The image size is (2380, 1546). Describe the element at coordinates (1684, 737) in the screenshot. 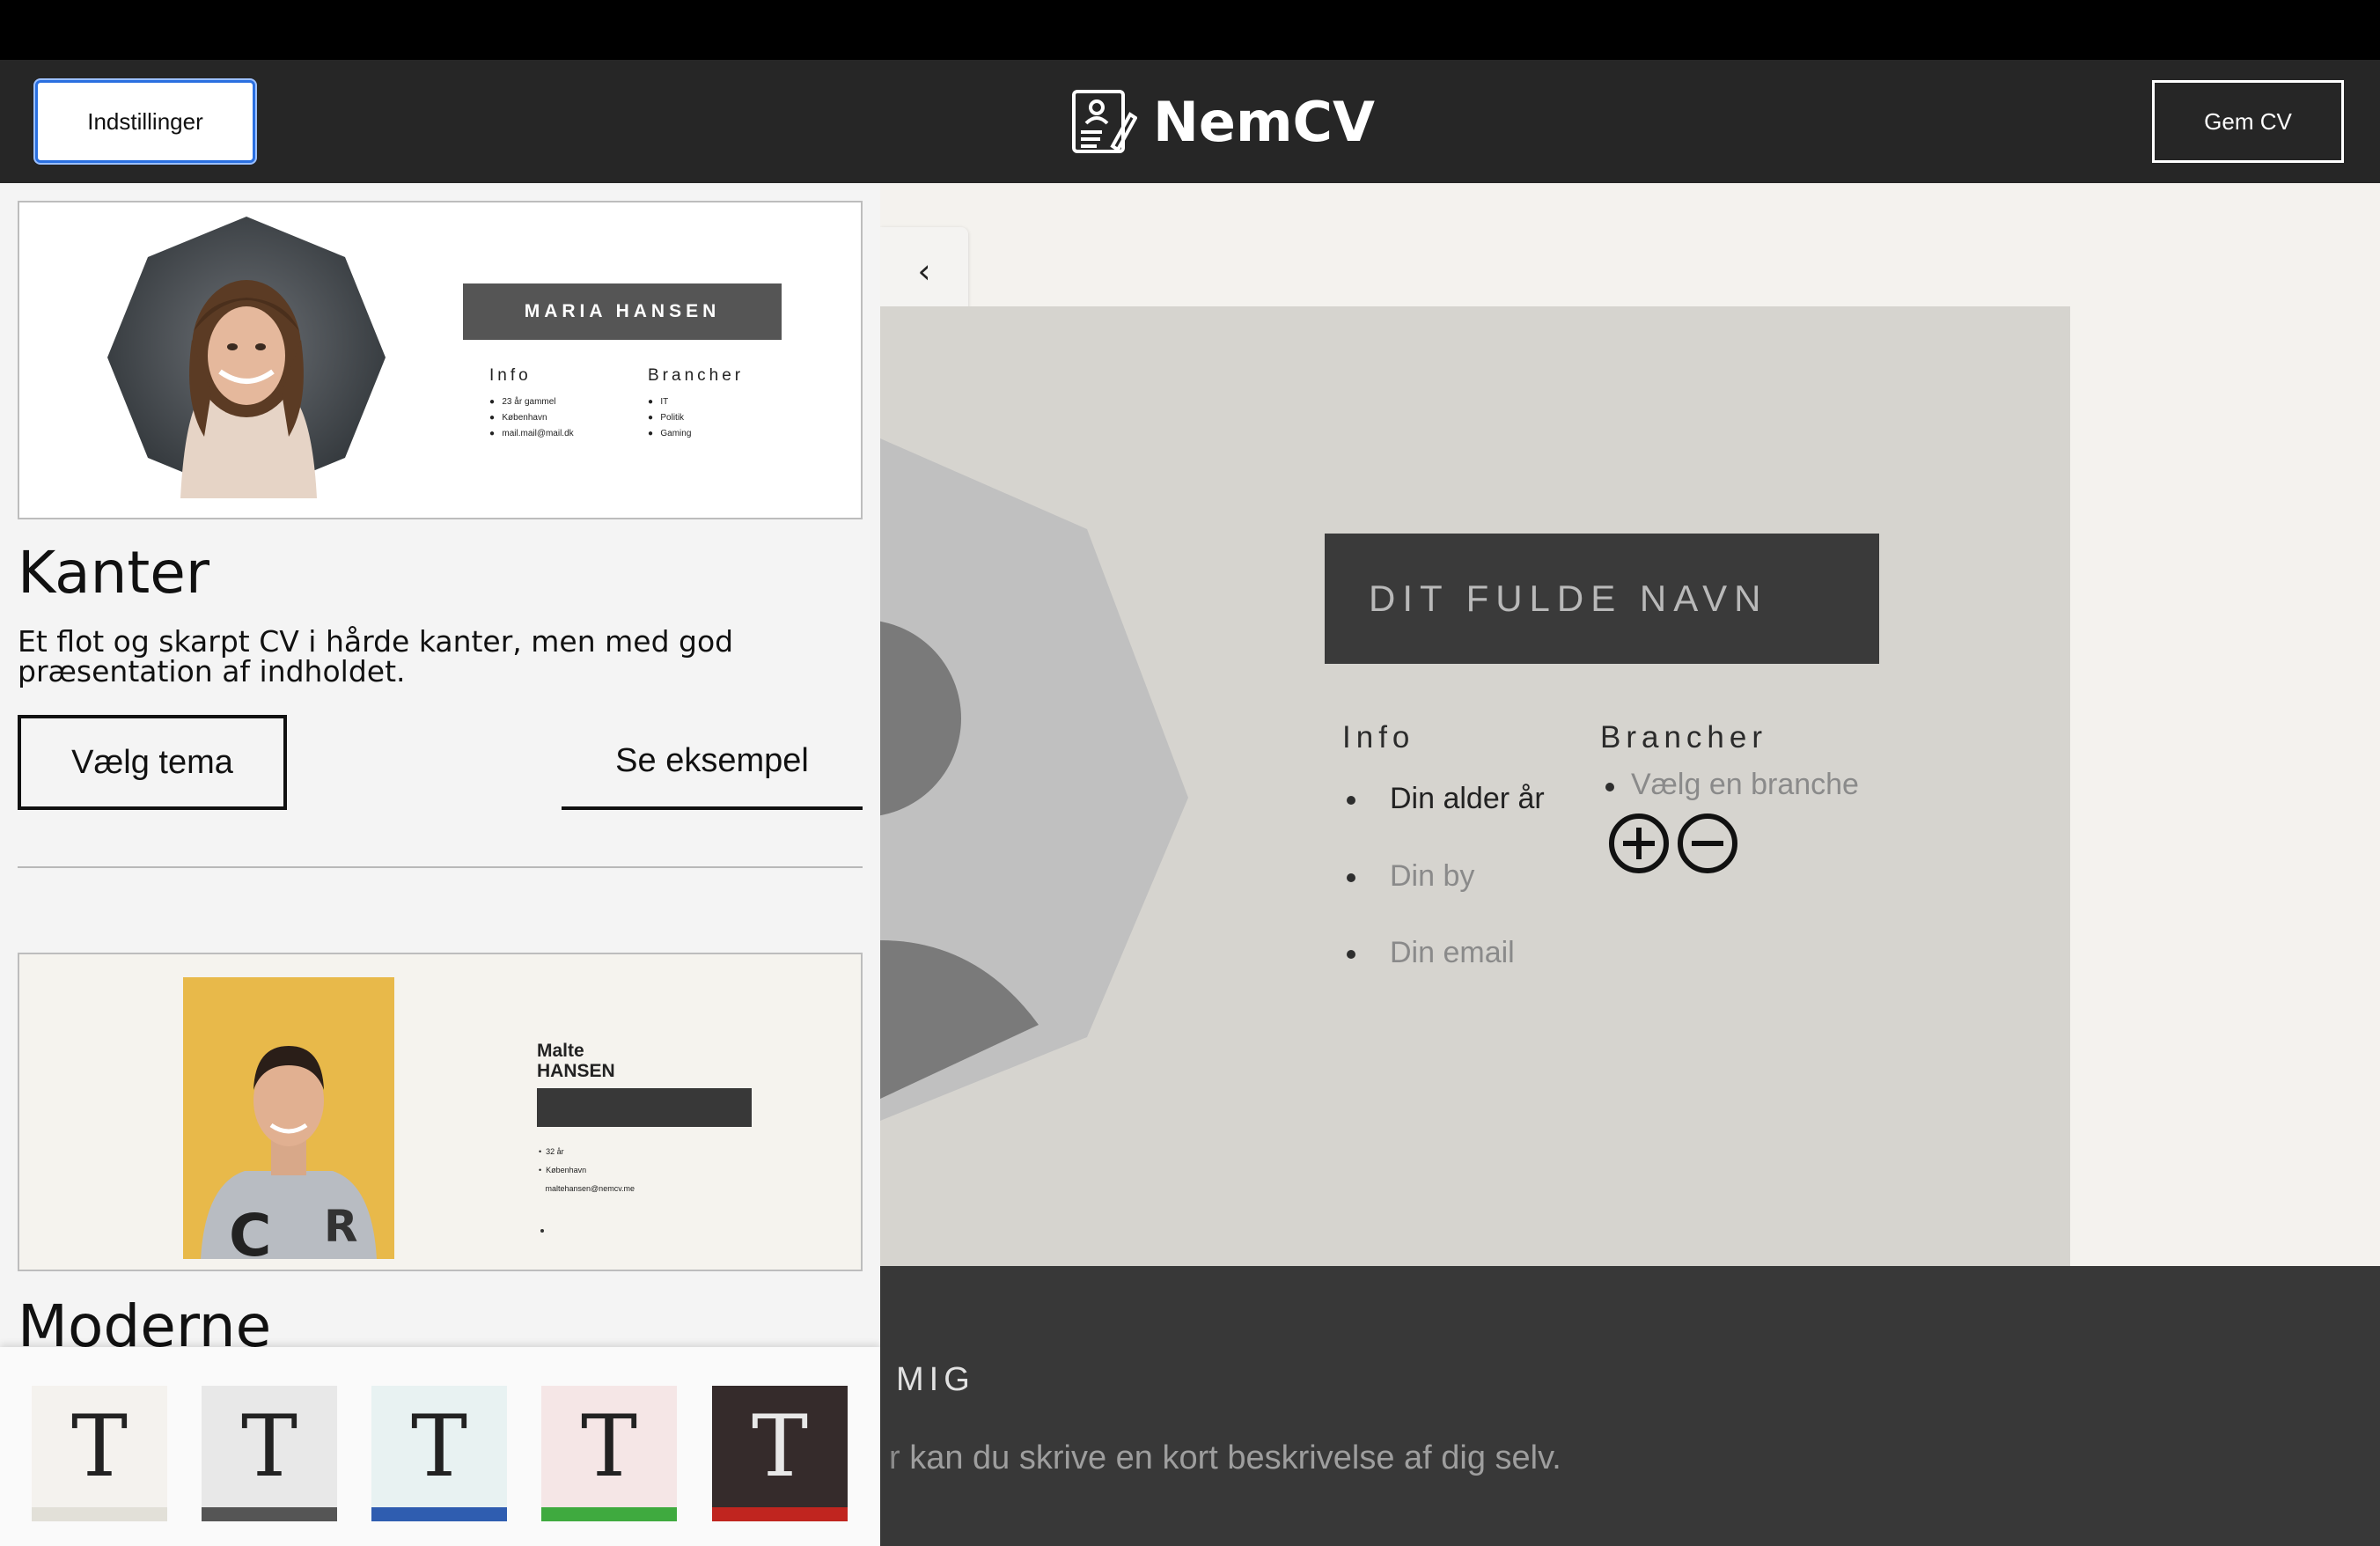

I see `branches-heading: Brancher` at that location.